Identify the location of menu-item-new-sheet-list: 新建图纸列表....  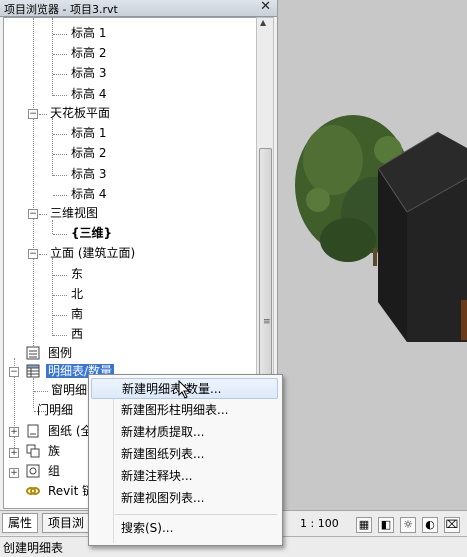
(184, 454).